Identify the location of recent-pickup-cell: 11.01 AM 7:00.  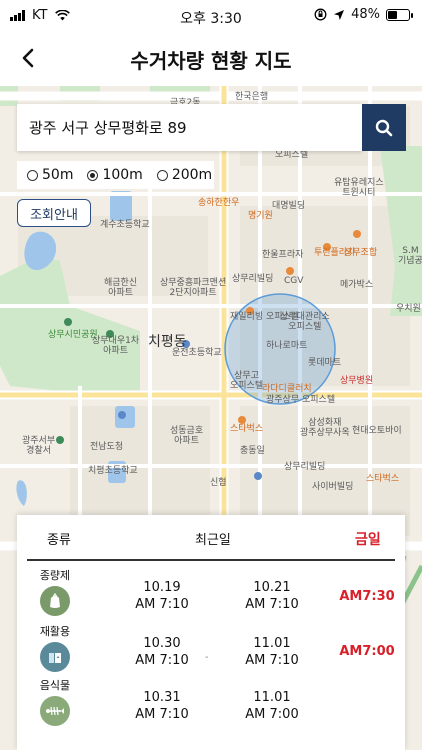
(272, 706).